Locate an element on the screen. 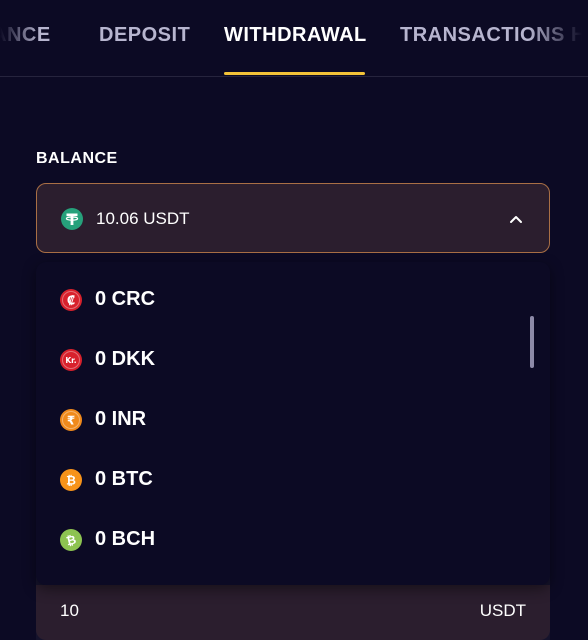  tab-fade-left is located at coordinates (20, 38).